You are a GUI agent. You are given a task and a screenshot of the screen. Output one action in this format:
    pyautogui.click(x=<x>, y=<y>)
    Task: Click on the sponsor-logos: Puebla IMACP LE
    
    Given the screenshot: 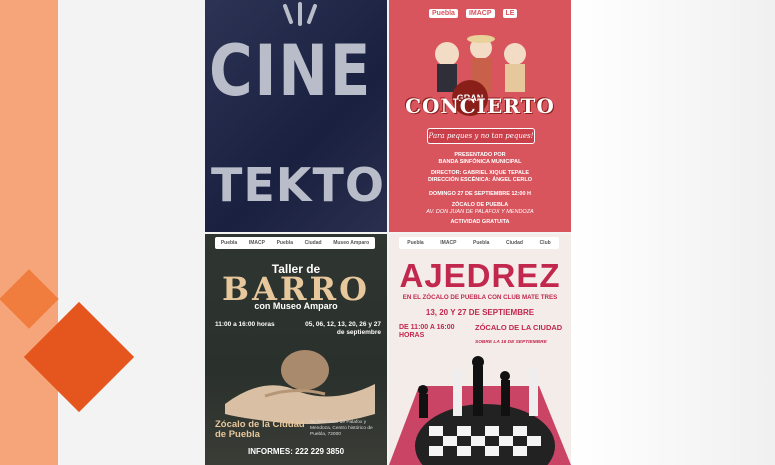 What is the action you would take?
    pyautogui.click(x=473, y=13)
    